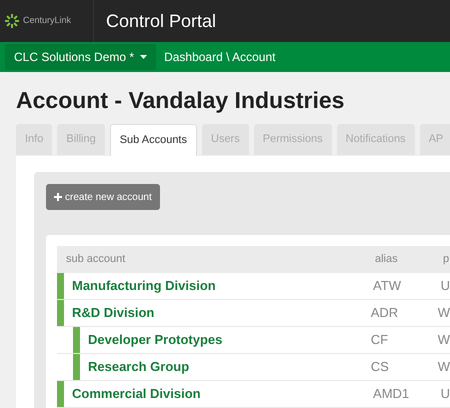  What do you see at coordinates (47, 21) in the screenshot?
I see `logo-text: CenturyLink` at bounding box center [47, 21].